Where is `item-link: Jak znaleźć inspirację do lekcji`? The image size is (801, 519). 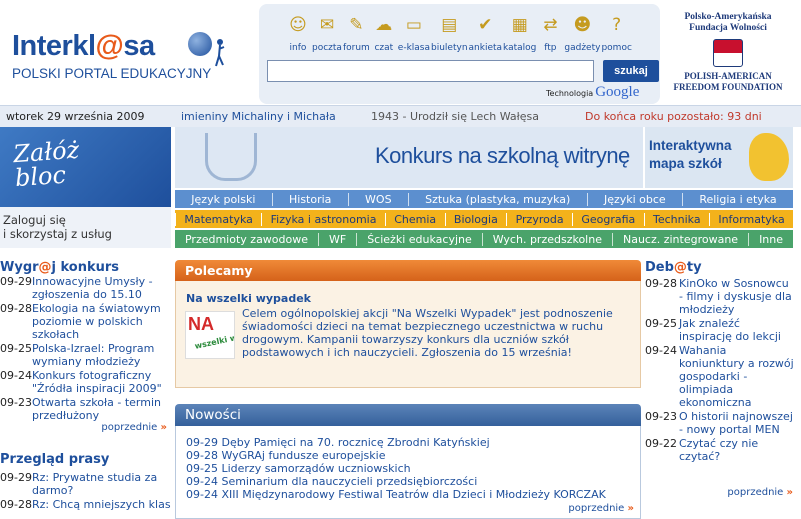 item-link: Jak znaleźć inspirację do lekcji is located at coordinates (737, 330).